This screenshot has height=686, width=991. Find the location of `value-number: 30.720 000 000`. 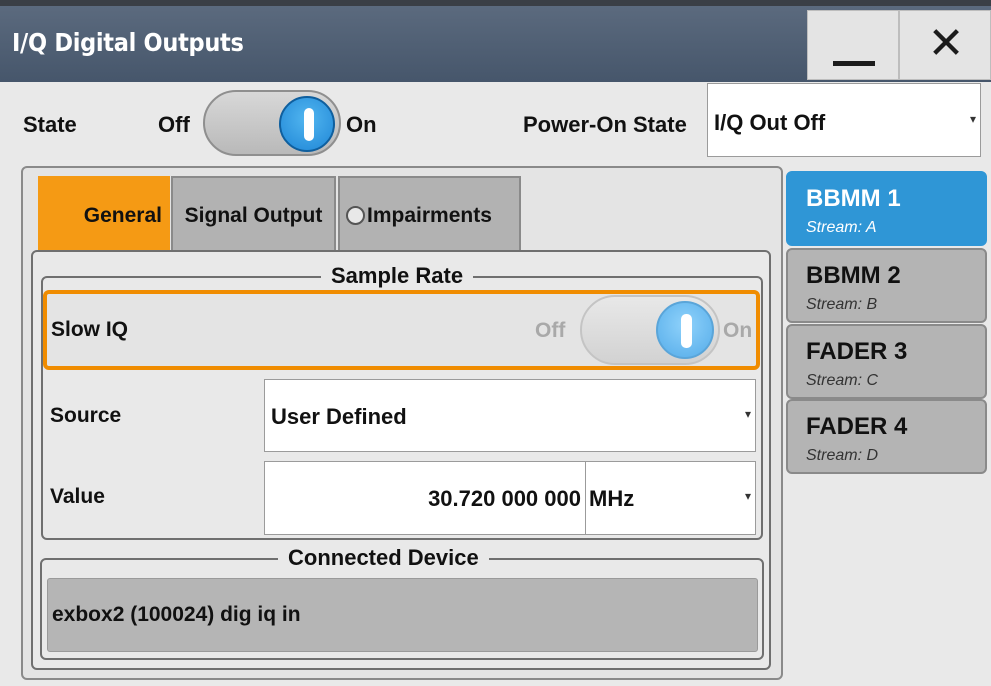

value-number: 30.720 000 000 is located at coordinates (504, 498).